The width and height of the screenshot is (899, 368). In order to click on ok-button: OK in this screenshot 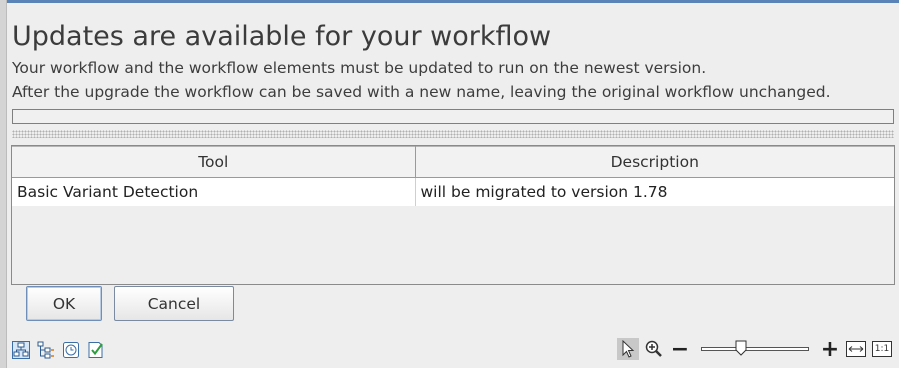, I will do `click(64, 303)`.